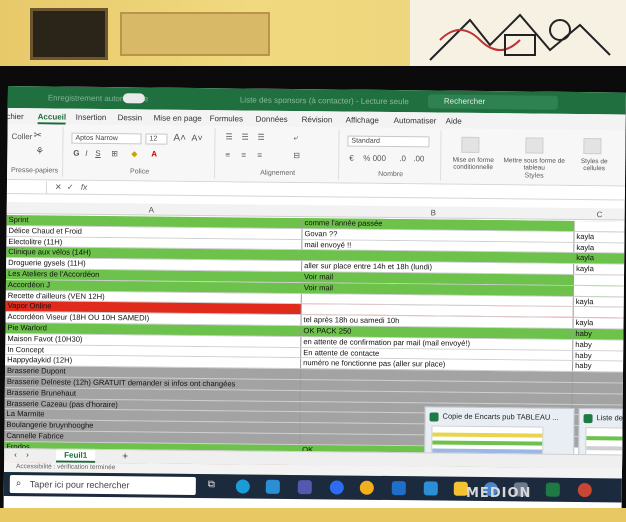 This screenshot has height=522, width=626. I want to click on format-table-button: Mettre sous forme de tableau, so click(534, 164).